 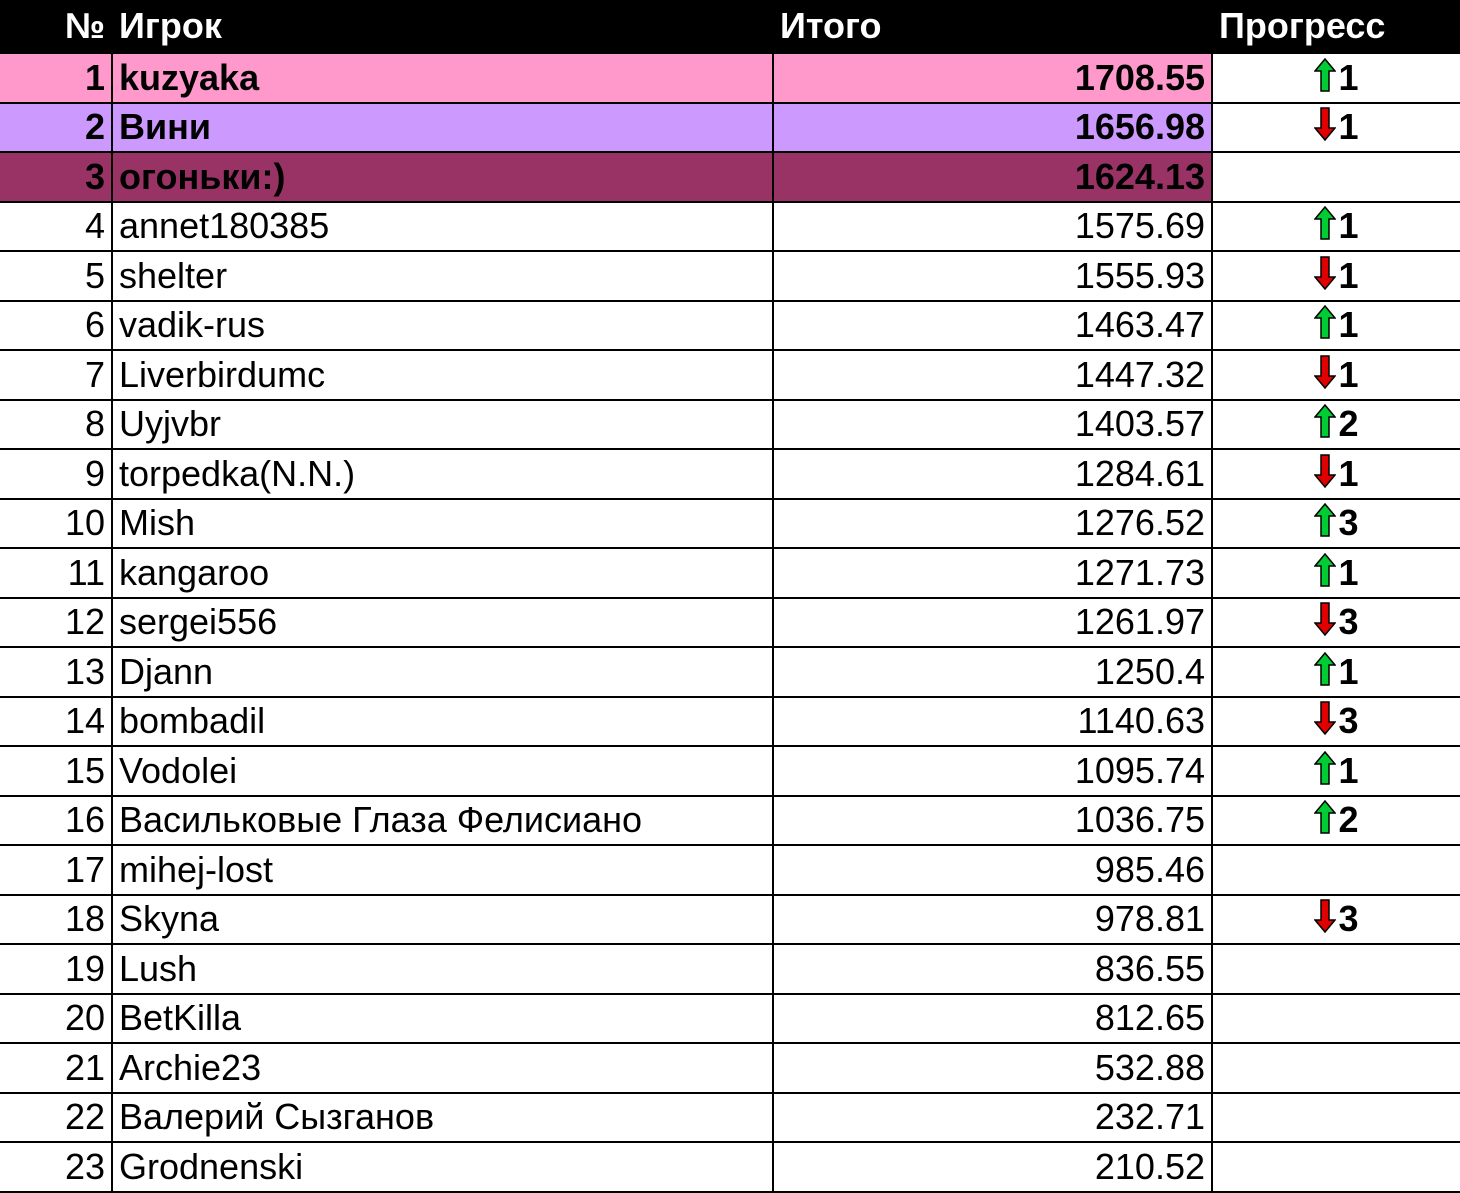 I want to click on cell-rank: 6, so click(x=56, y=325).